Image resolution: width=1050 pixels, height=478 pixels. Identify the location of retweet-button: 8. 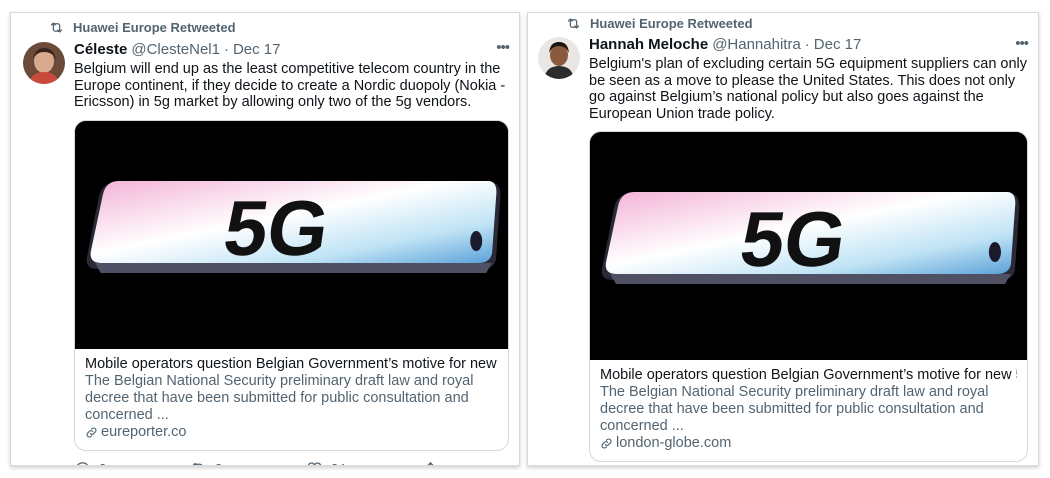
(248, 463).